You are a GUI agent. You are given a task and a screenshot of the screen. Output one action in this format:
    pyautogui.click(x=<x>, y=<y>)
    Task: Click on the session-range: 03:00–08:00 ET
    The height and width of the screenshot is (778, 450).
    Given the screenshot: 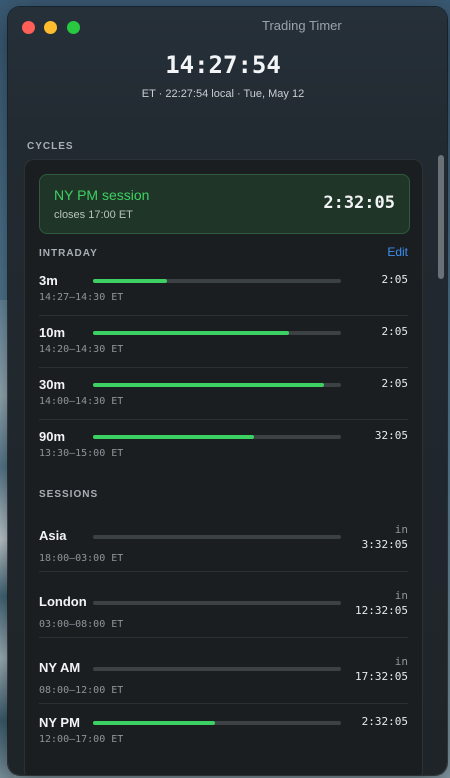 What is the action you would take?
    pyautogui.click(x=81, y=624)
    